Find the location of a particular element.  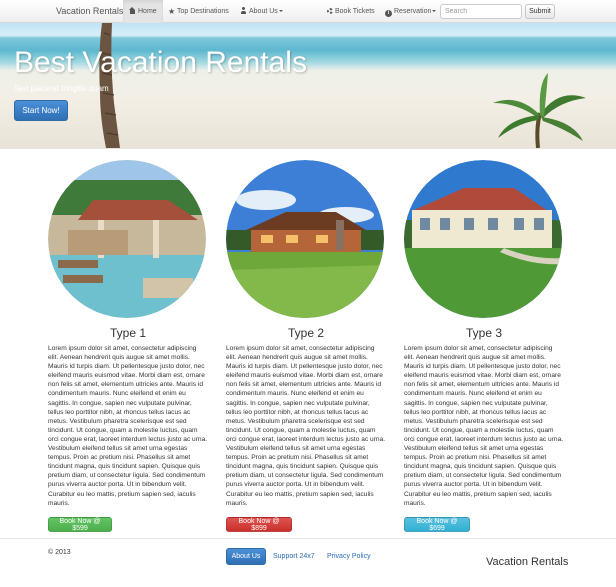

nav-item-top-destinations: ★ Top Destinations is located at coordinates (198, 11).